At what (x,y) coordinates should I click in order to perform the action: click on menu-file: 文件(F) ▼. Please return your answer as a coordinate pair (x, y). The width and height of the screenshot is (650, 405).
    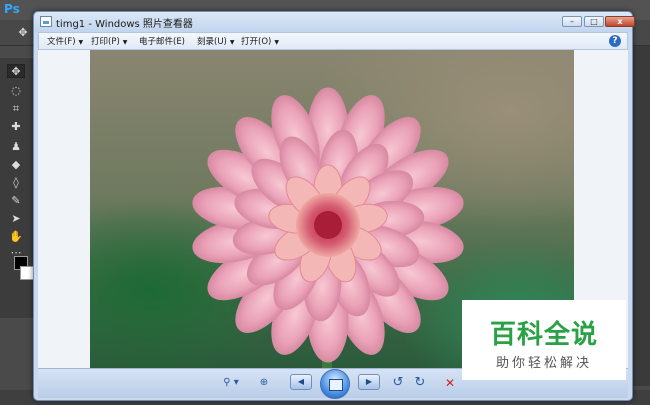
    Looking at the image, I should click on (65, 41).